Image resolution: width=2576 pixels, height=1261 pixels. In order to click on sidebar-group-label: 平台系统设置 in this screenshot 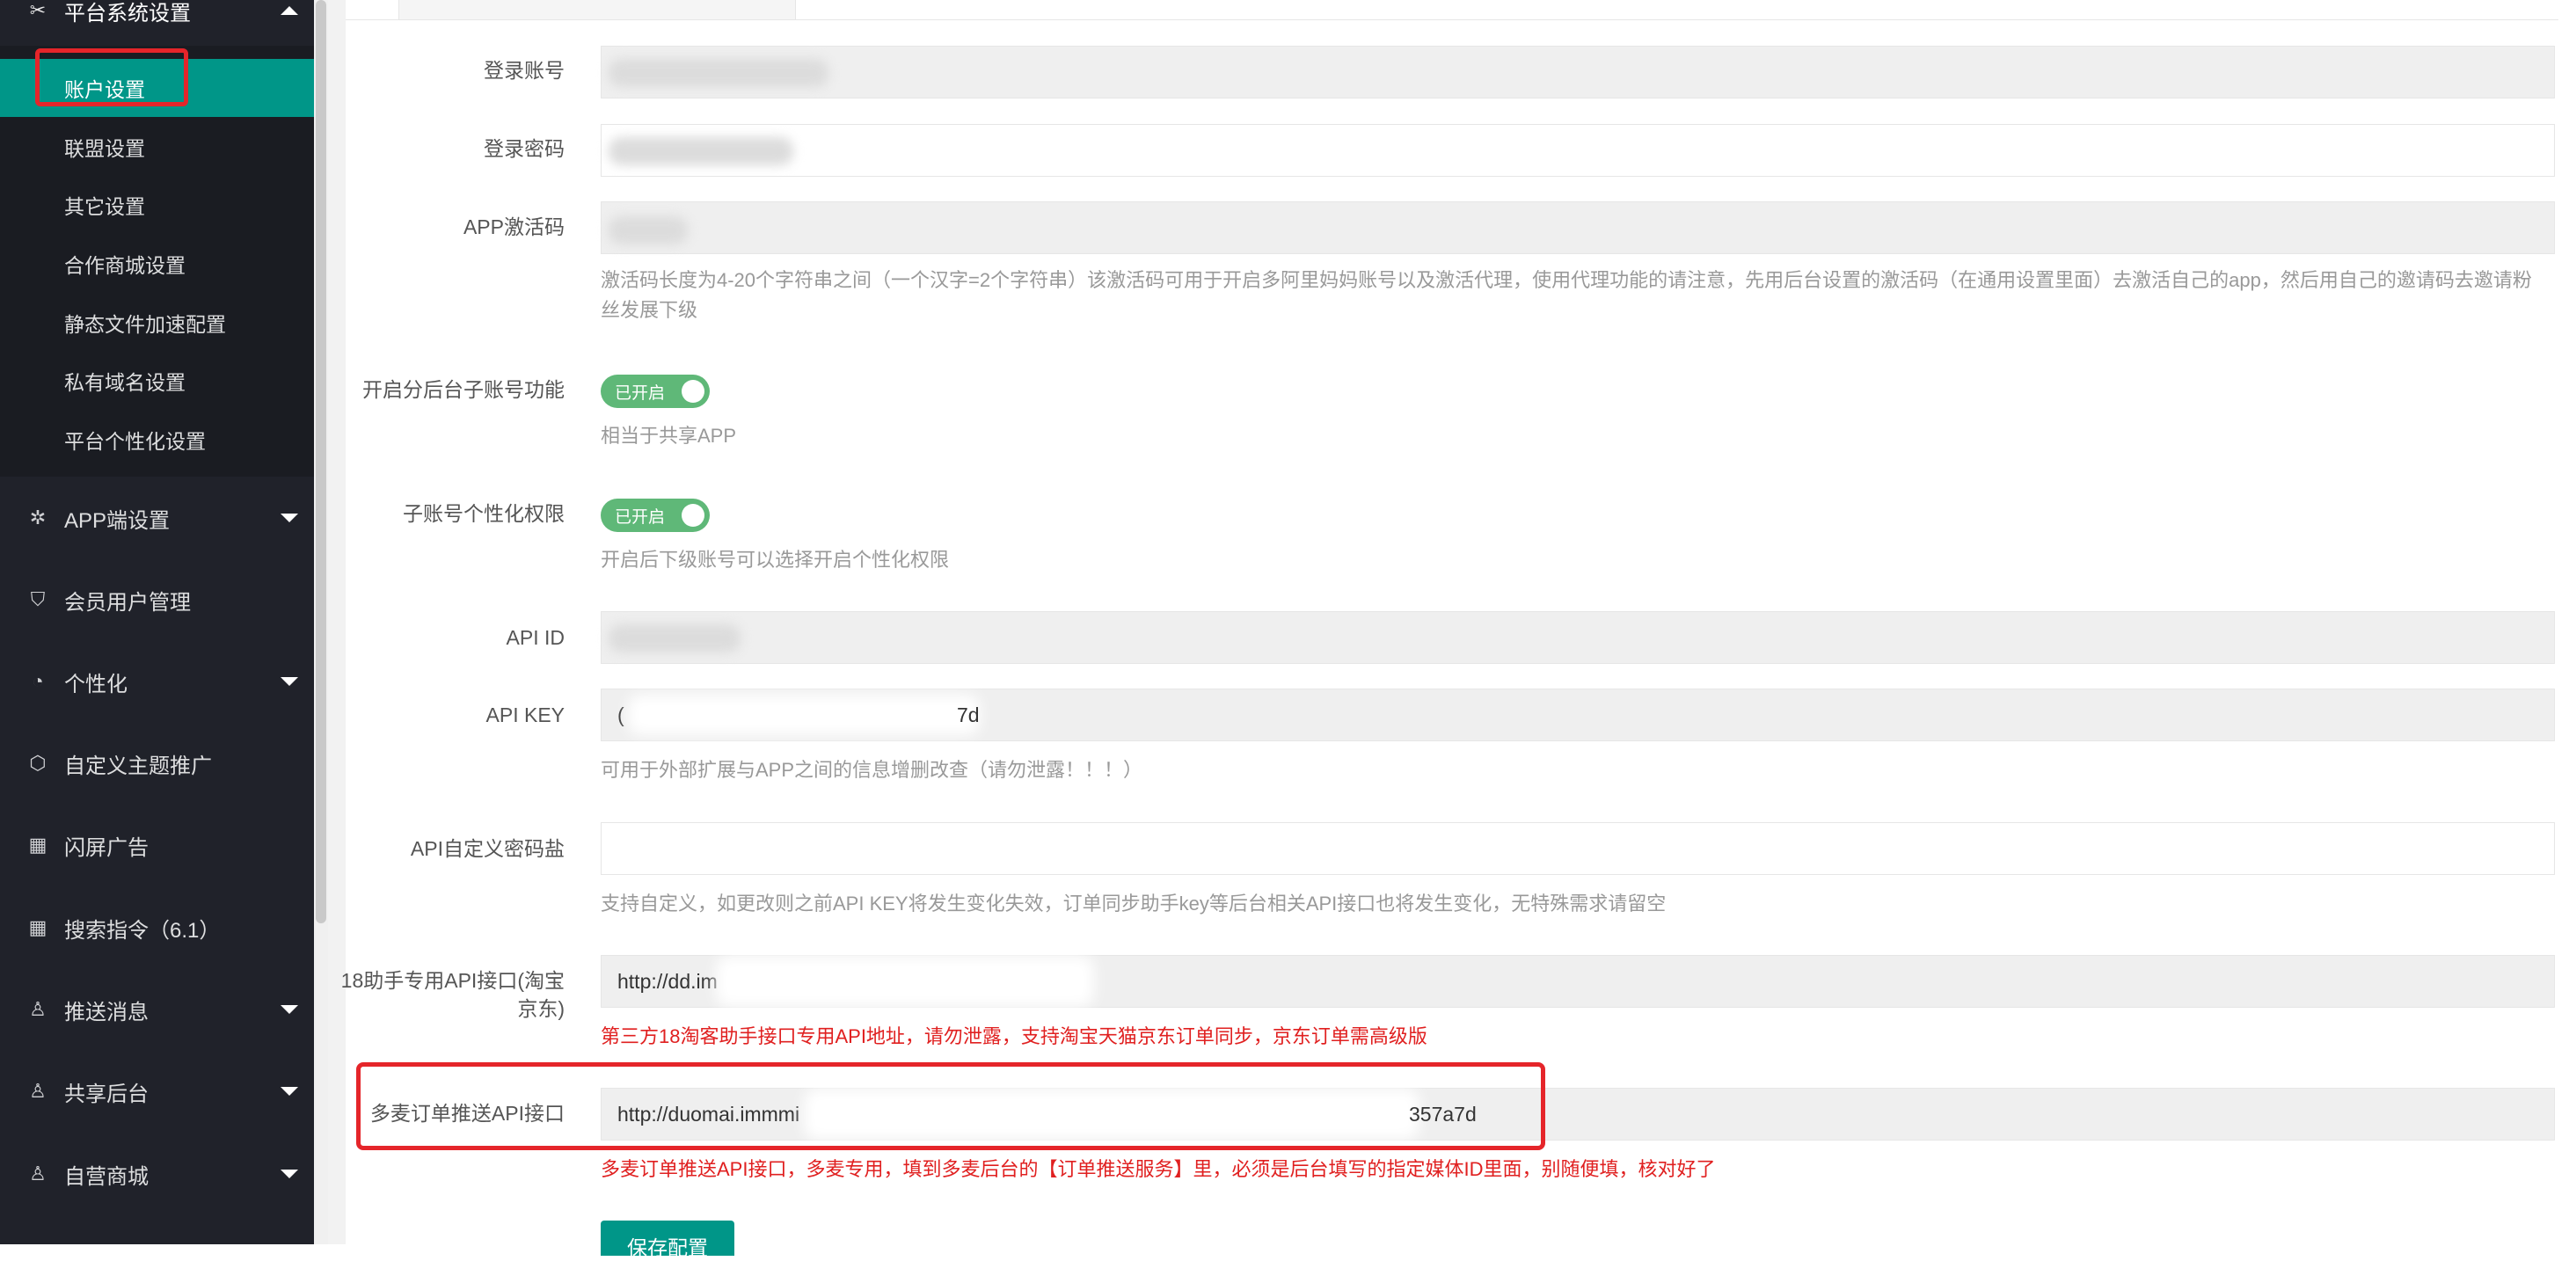, I will do `click(127, 13)`.